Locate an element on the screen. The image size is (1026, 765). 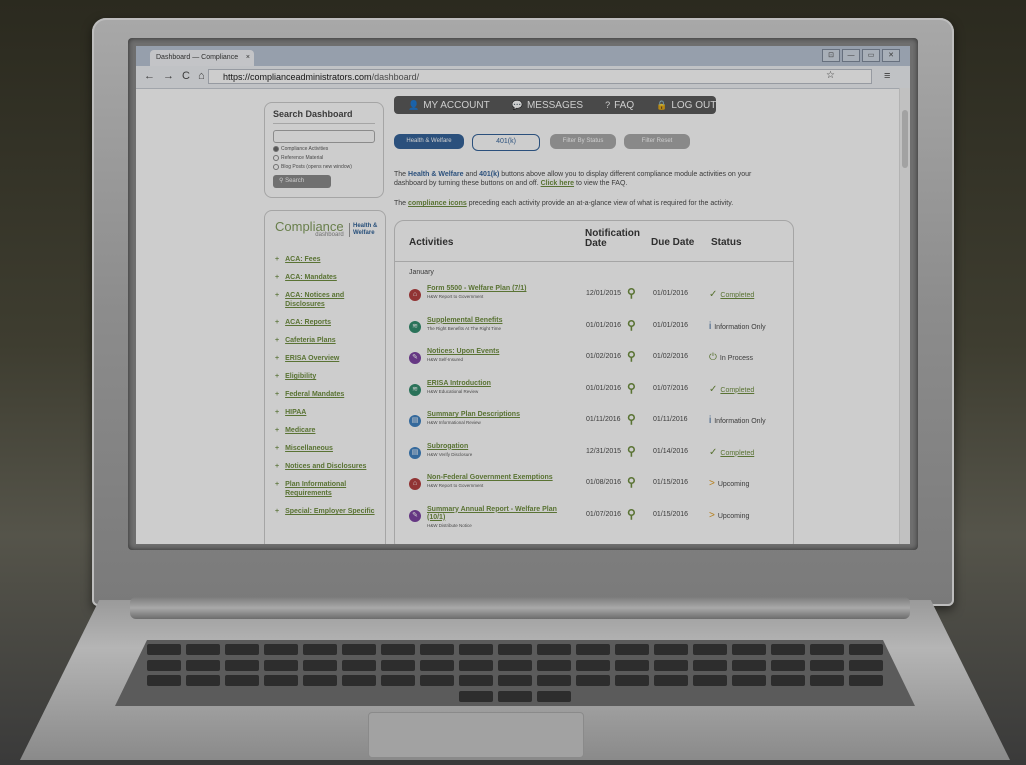
activity-title-link: Notices: Upon Events is located at coordinates (502, 352).